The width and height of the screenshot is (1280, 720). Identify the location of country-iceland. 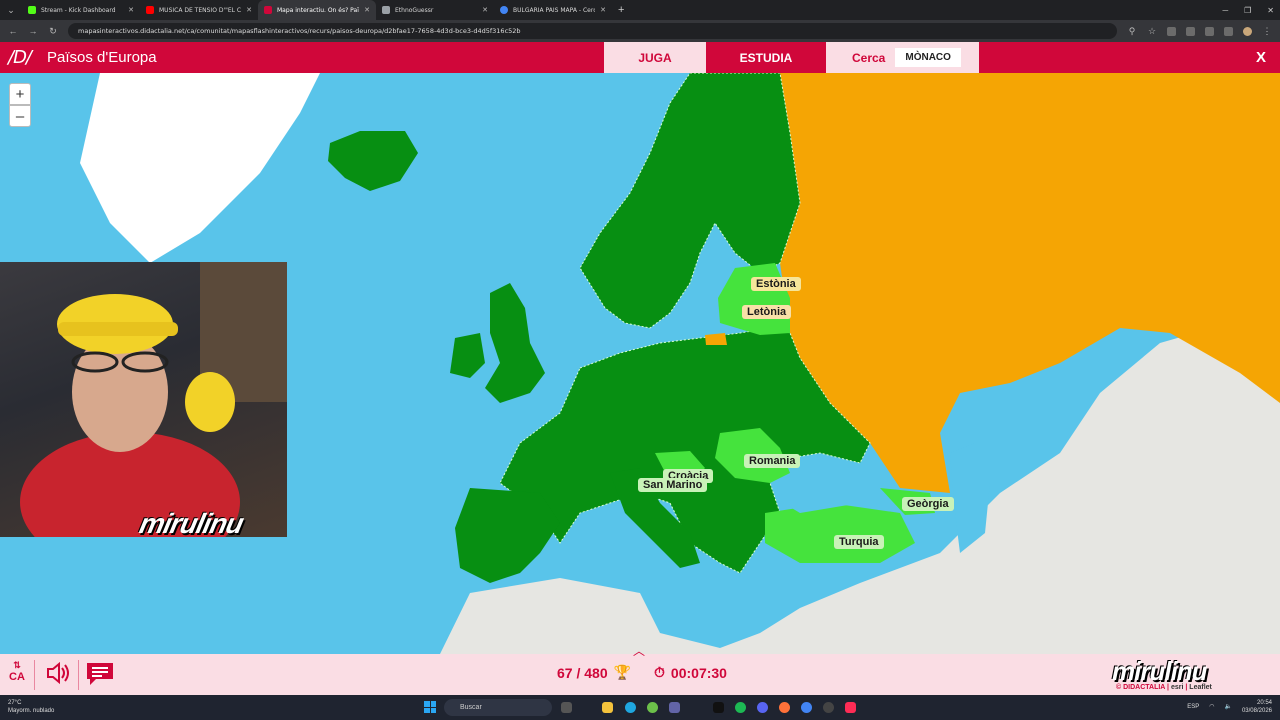
(373, 161).